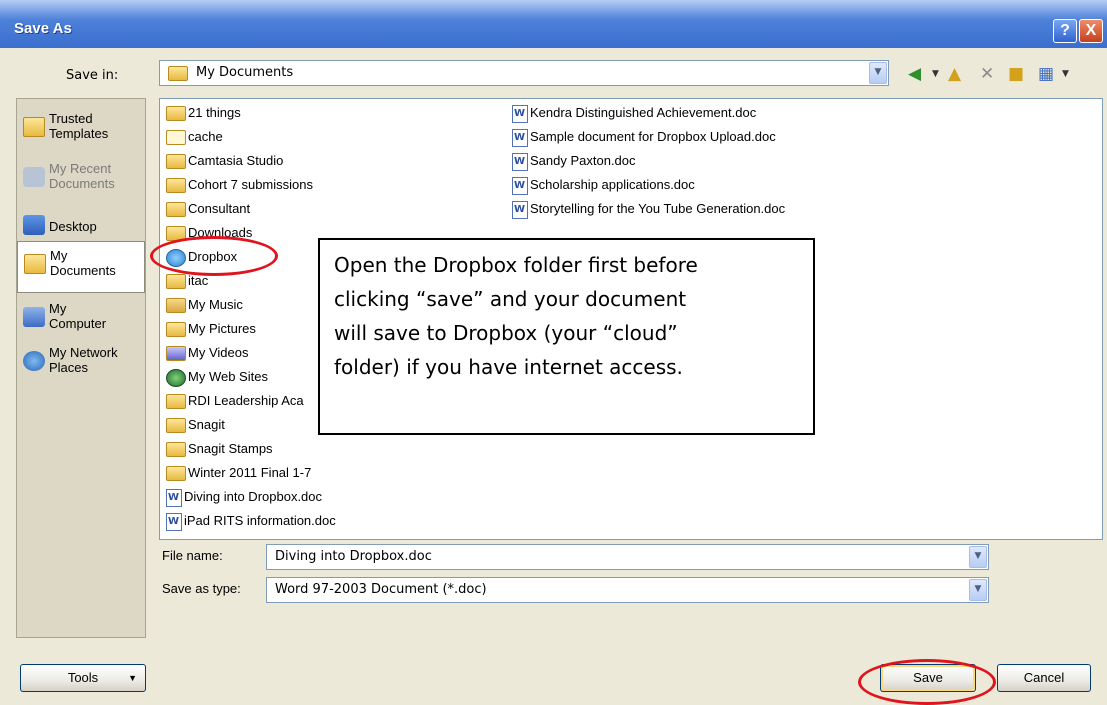 The image size is (1107, 705). Describe the element at coordinates (219, 450) in the screenshot. I see `list-item: Snagit Stamps` at that location.